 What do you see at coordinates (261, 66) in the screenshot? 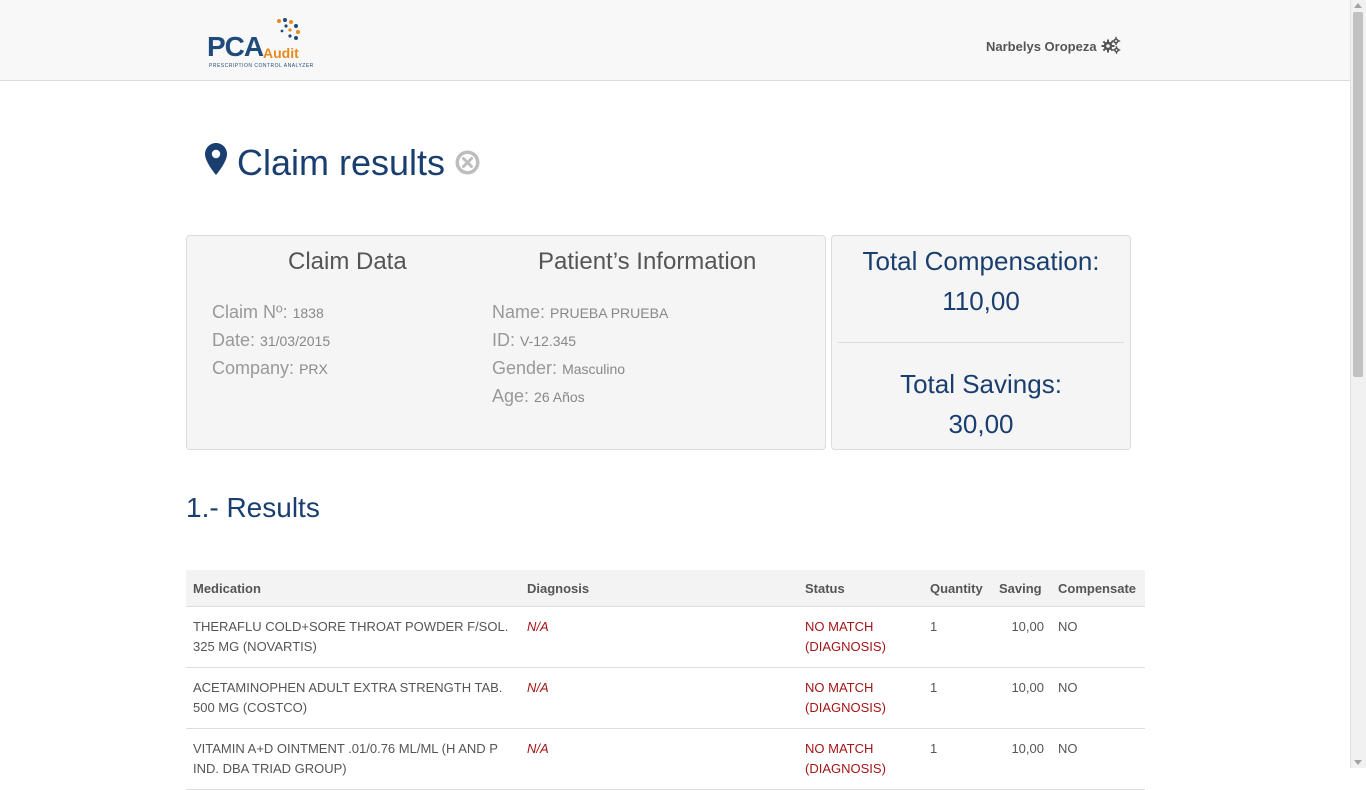
I see `logo-tagline: PRESCRIPTION CONTROL ANALYZER` at bounding box center [261, 66].